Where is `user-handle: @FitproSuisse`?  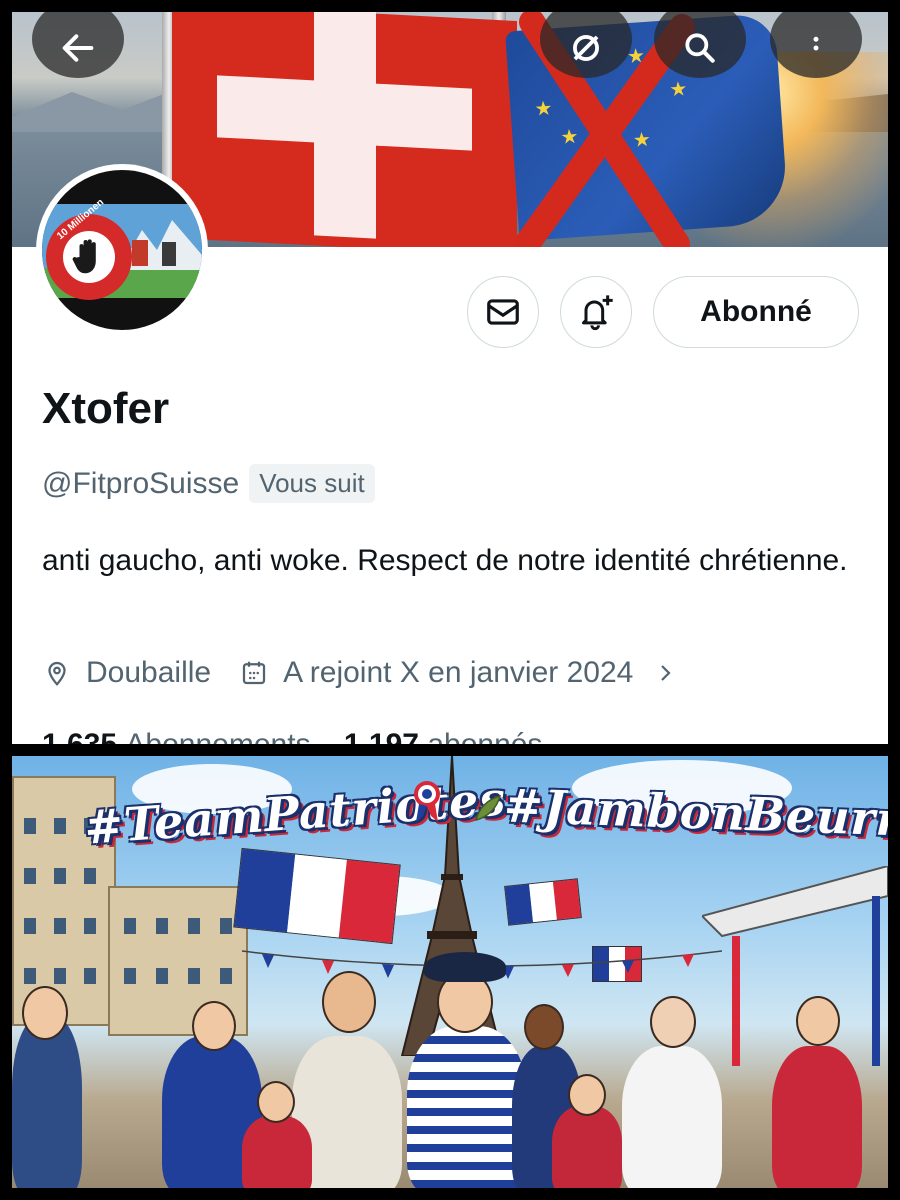 user-handle: @FitproSuisse is located at coordinates (141, 483).